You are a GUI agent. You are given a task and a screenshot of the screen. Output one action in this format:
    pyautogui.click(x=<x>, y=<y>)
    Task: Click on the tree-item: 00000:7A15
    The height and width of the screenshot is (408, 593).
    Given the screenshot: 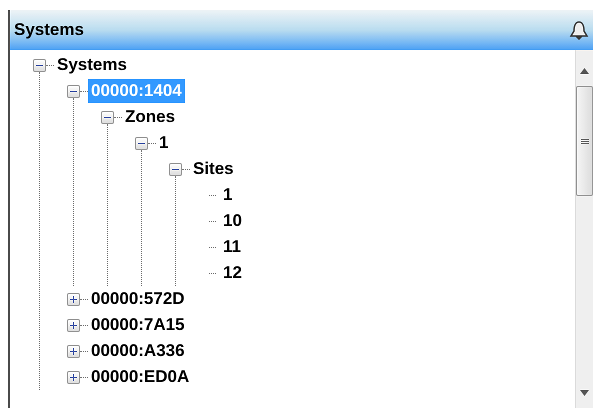 What is the action you would take?
    pyautogui.click(x=138, y=325)
    